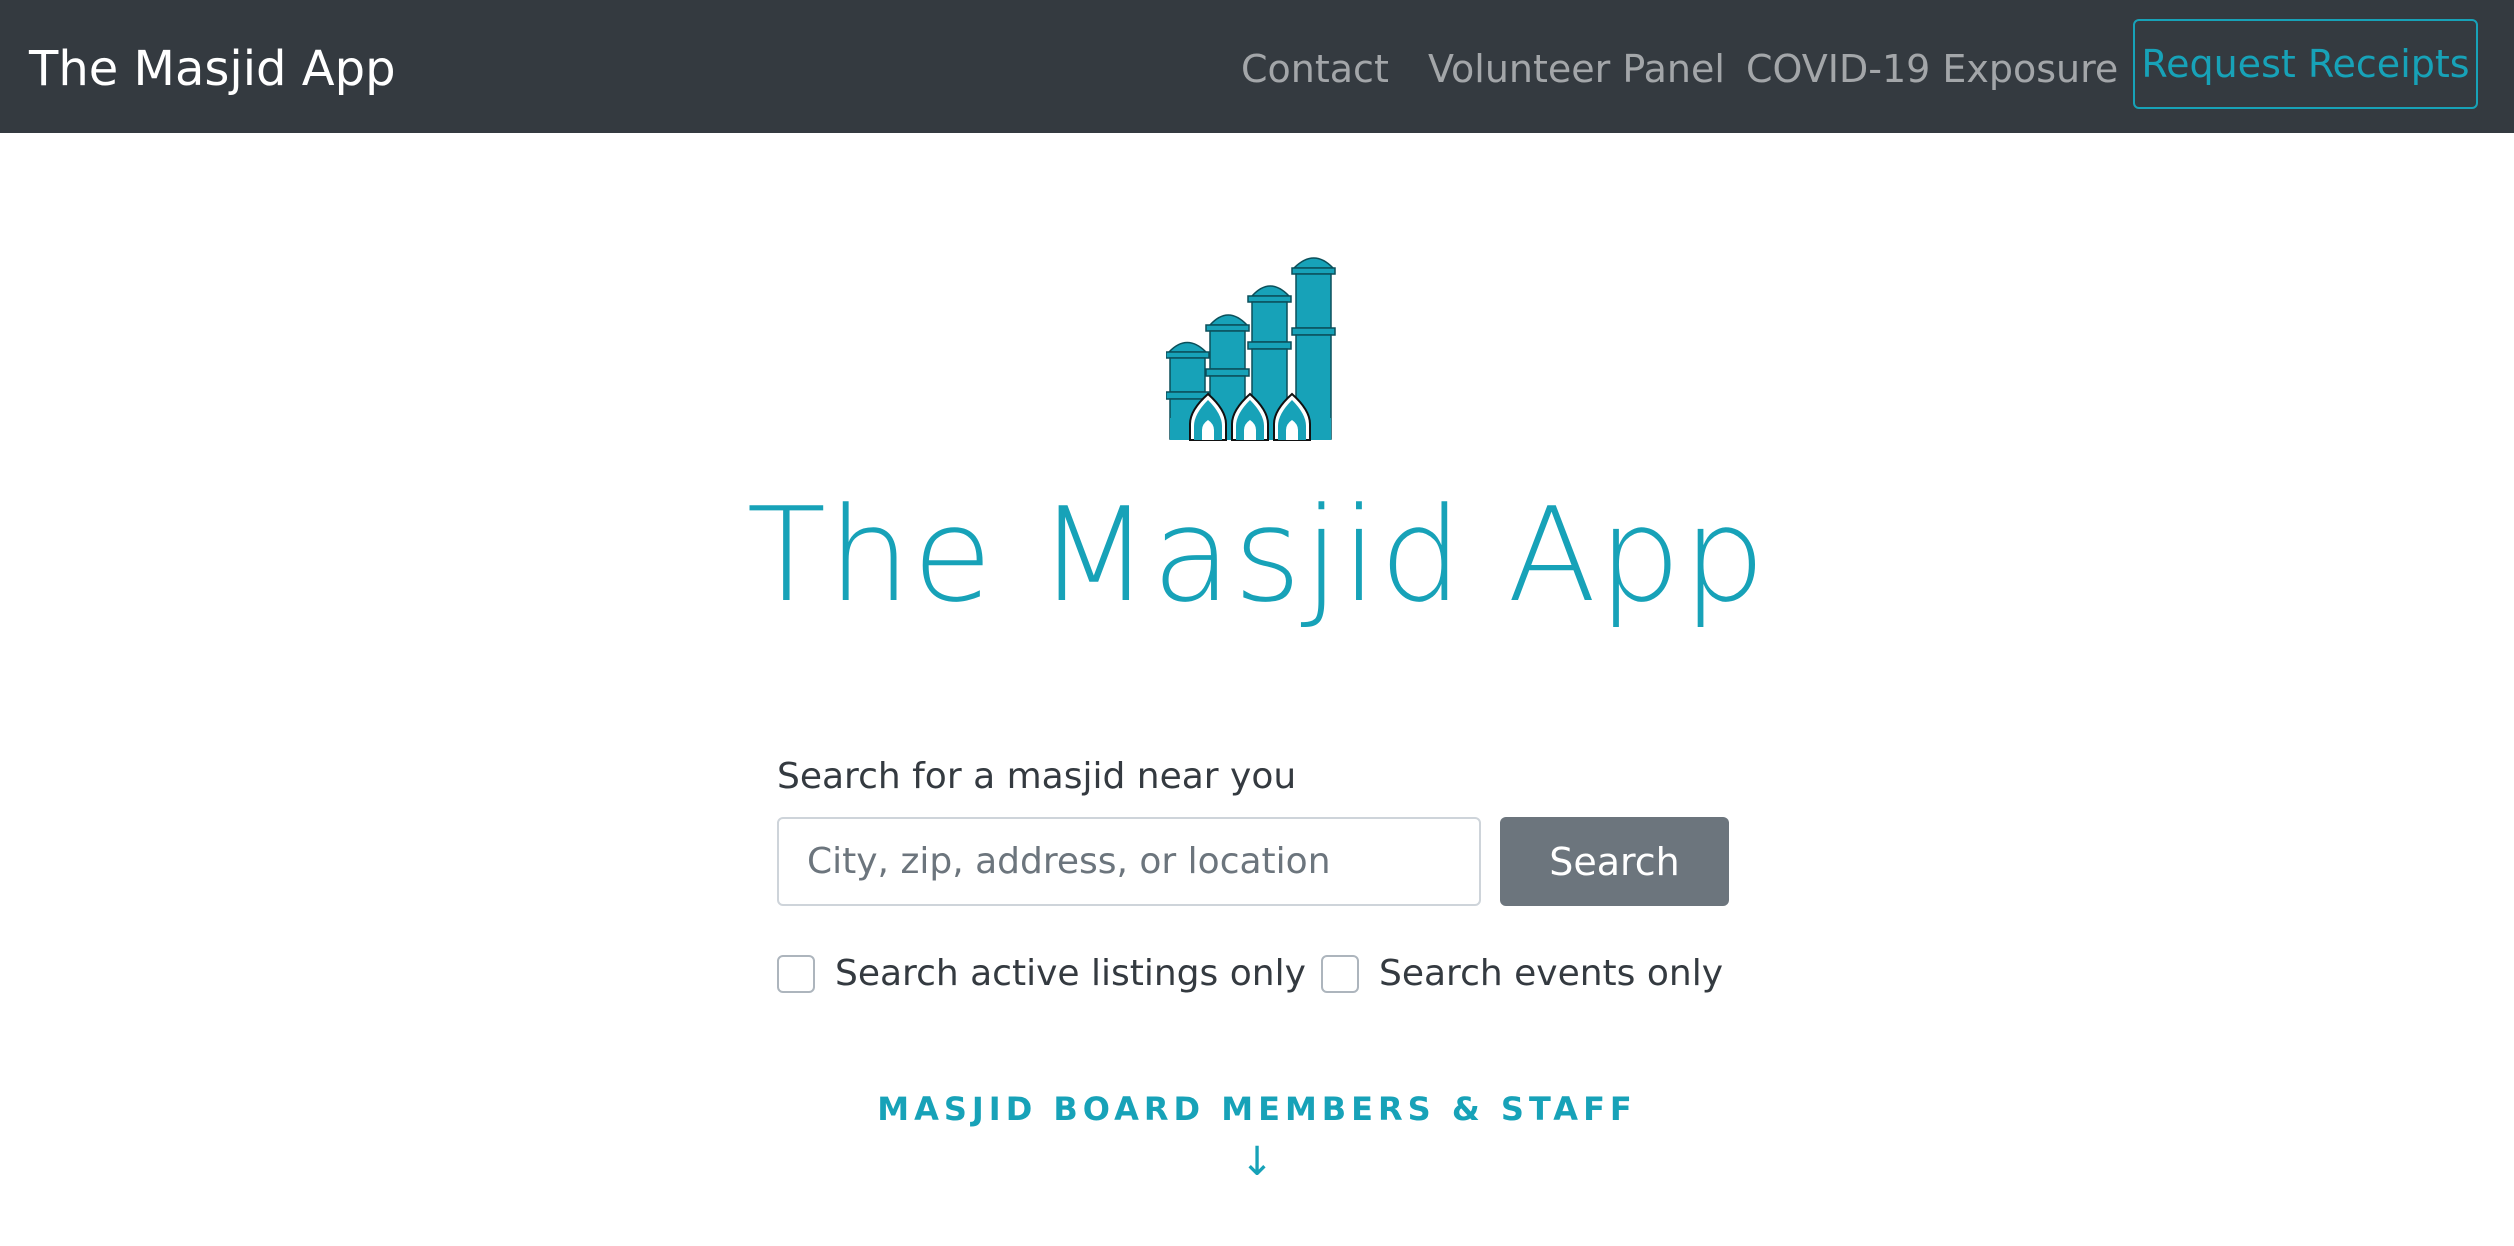 This screenshot has width=2514, height=1246. What do you see at coordinates (796, 974) in the screenshot?
I see `active-listings-checkbox` at bounding box center [796, 974].